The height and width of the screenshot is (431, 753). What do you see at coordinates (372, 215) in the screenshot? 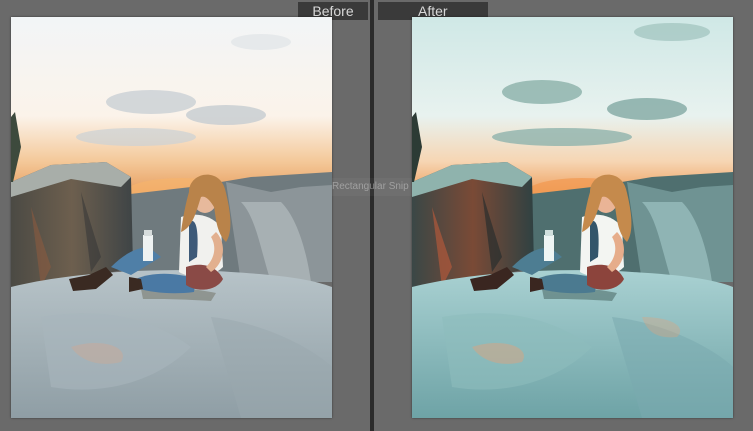
I see `compare-divider` at bounding box center [372, 215].